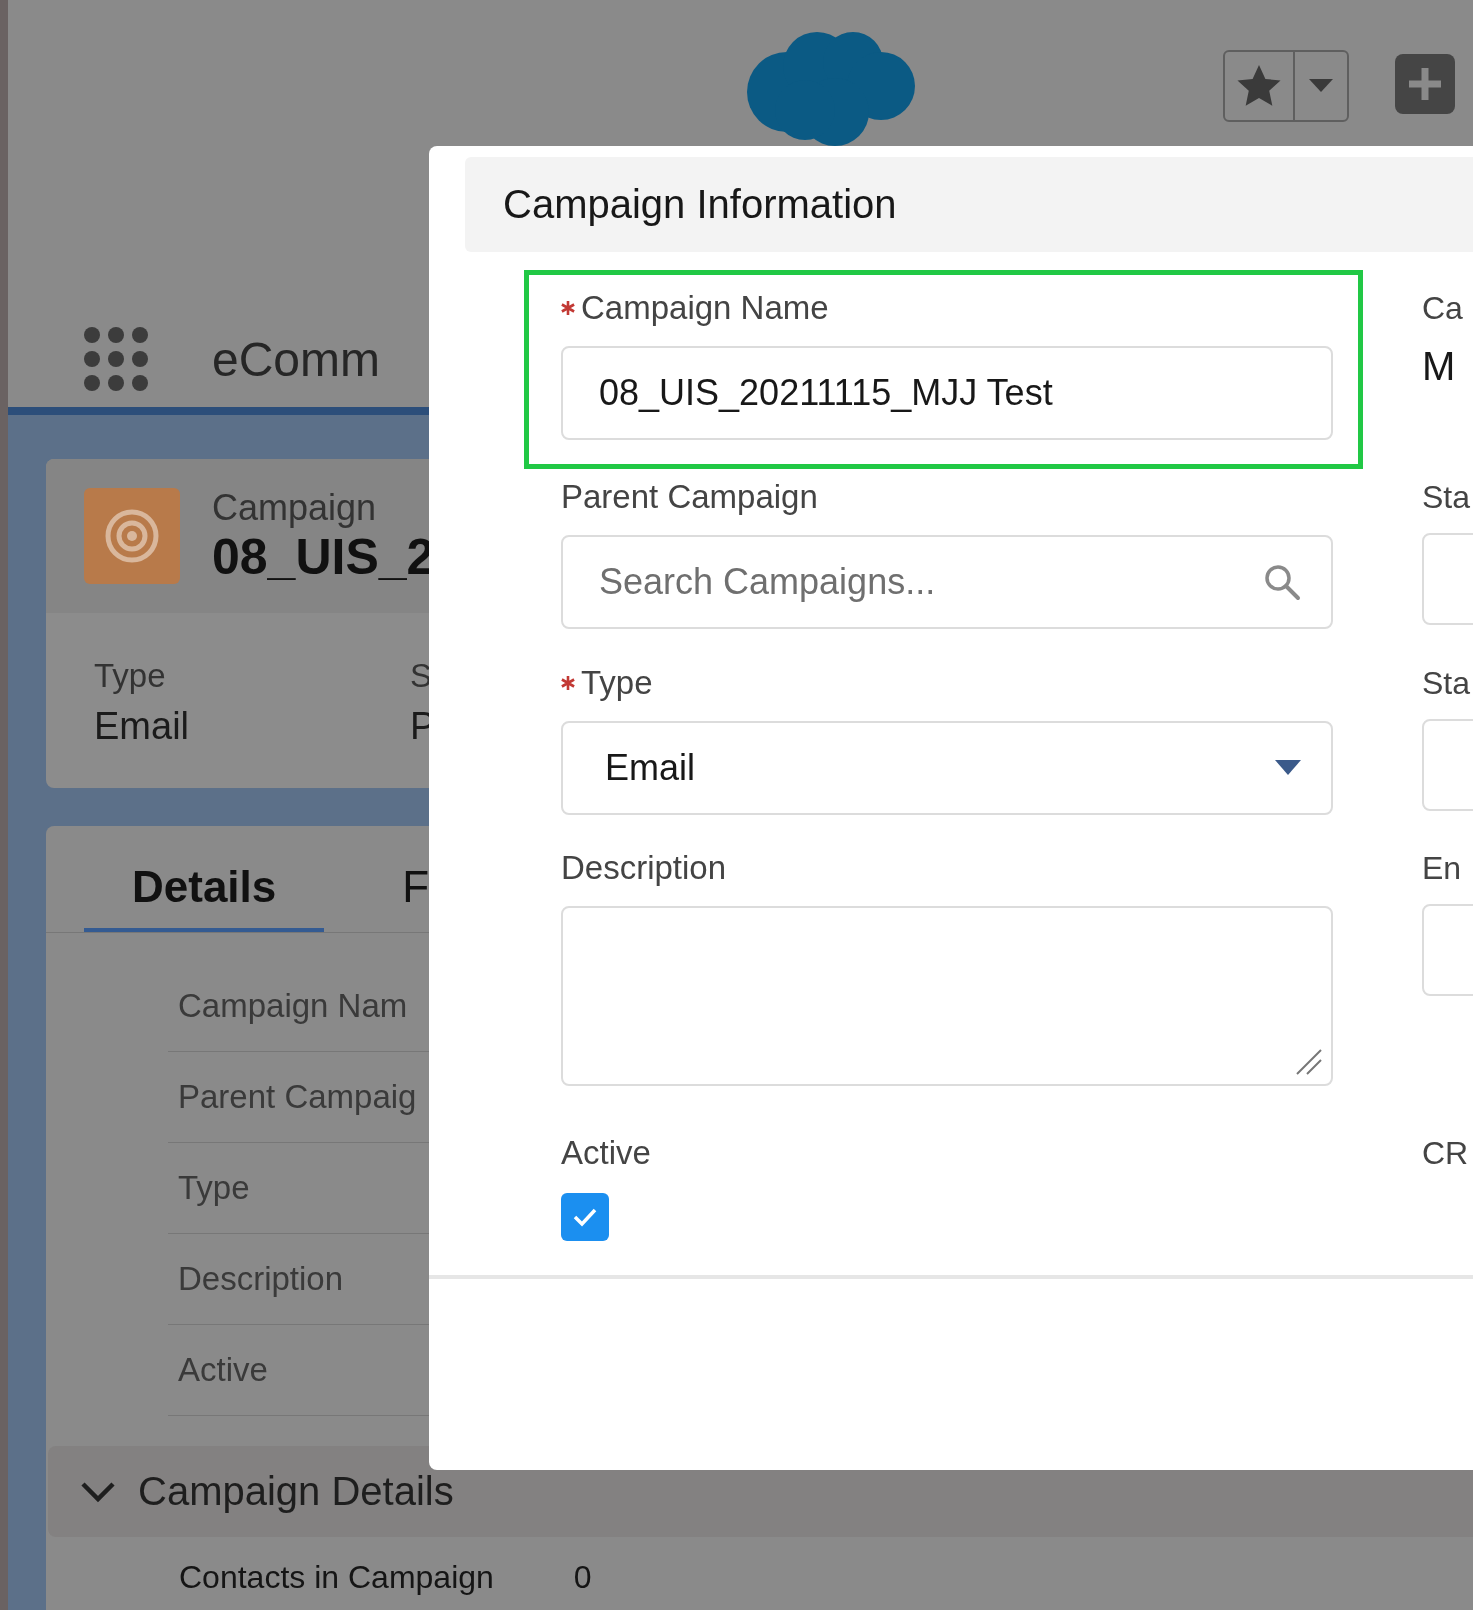 This screenshot has height=1610, width=1473. I want to click on field-value: 08_UIS_20211115_MJJ Test, so click(826, 393).